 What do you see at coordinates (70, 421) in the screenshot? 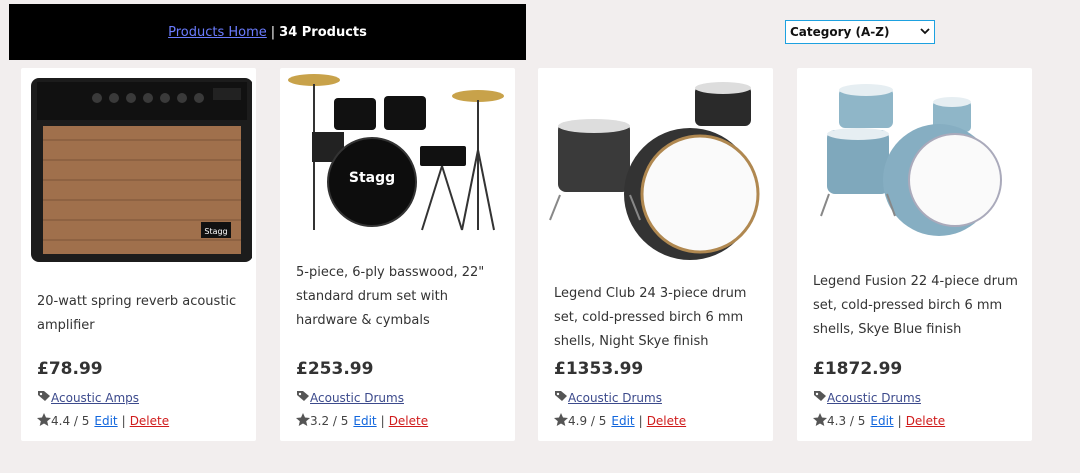
I see `rating-value: 4.4 / 5` at bounding box center [70, 421].